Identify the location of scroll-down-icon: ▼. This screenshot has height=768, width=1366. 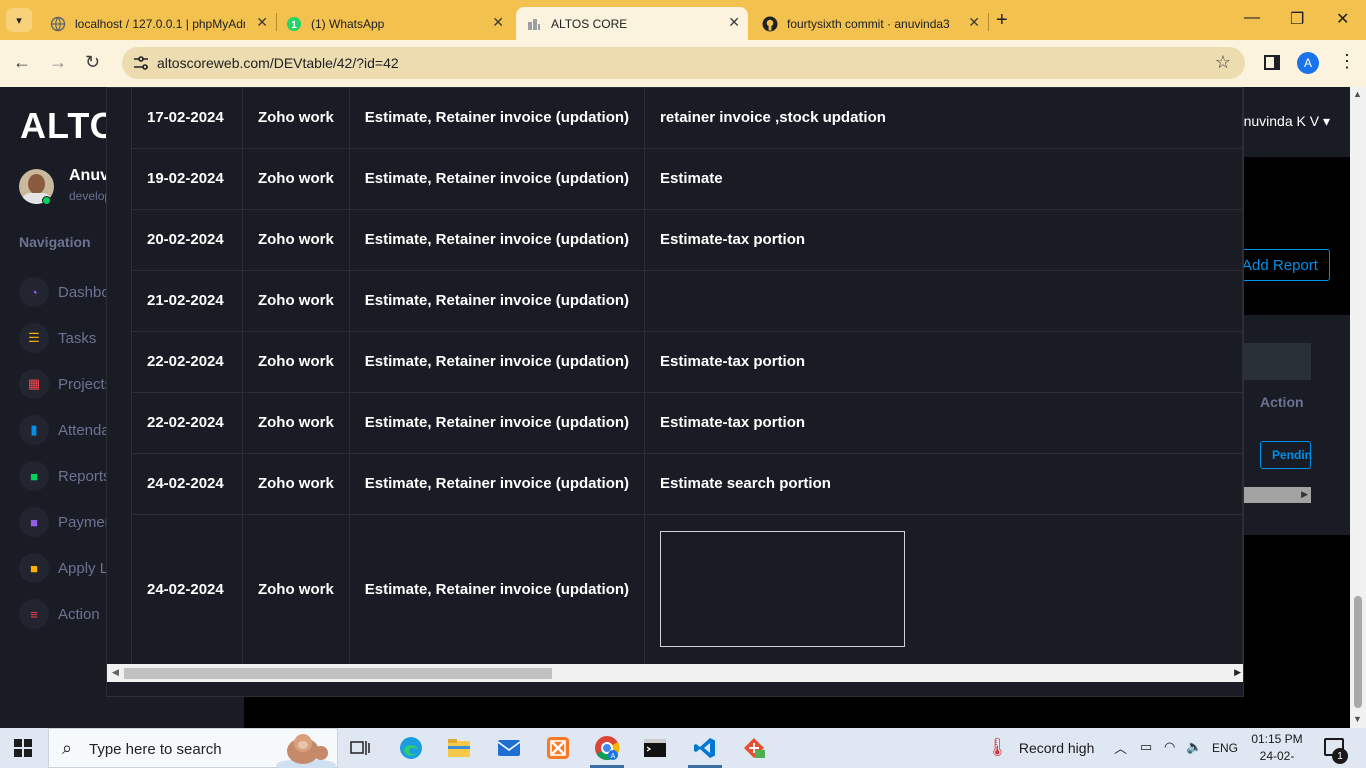
(1357, 719).